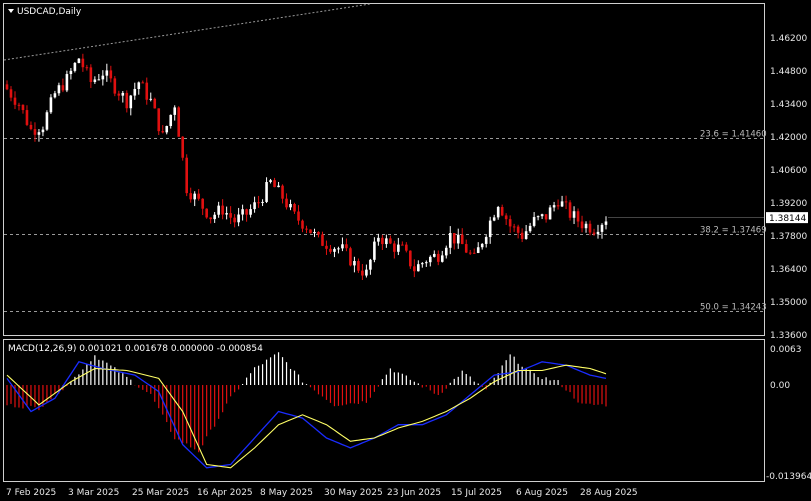  What do you see at coordinates (788, 303) in the screenshot?
I see `price-tick: 1.35000` at bounding box center [788, 303].